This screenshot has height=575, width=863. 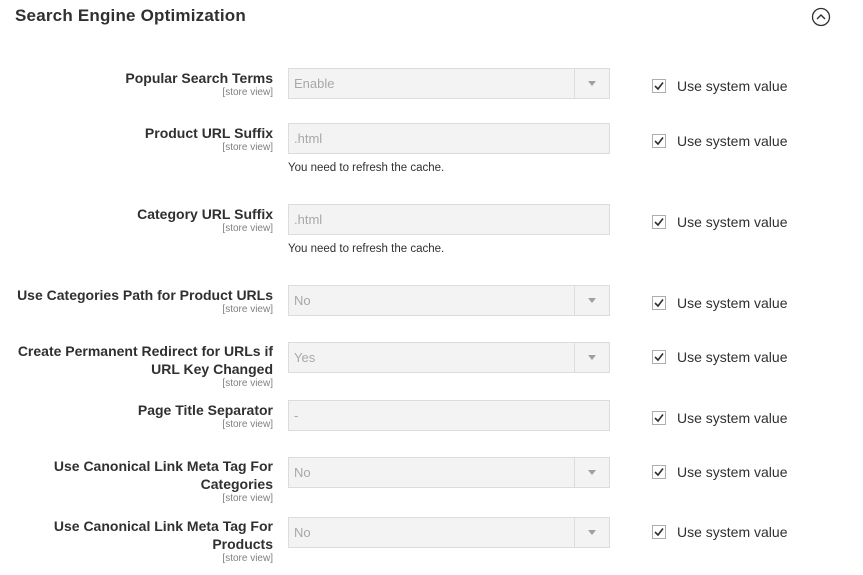 What do you see at coordinates (136, 220) in the screenshot?
I see `field-label: Category URL Suffix [store view]` at bounding box center [136, 220].